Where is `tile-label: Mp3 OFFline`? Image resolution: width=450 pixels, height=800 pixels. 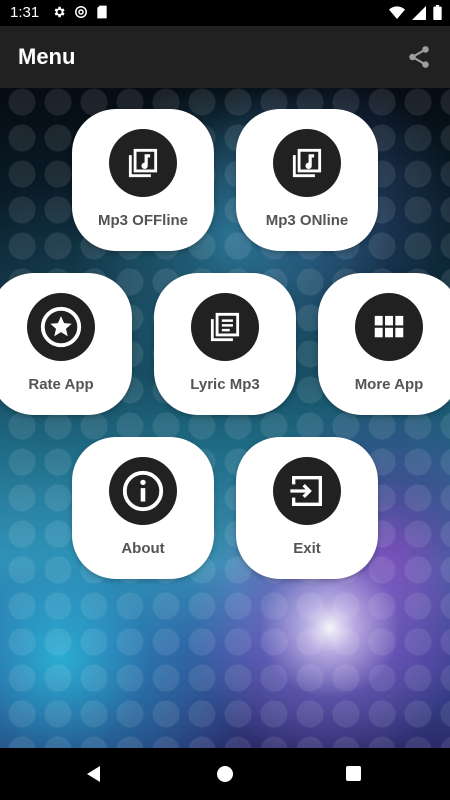 tile-label: Mp3 OFFline is located at coordinates (143, 220).